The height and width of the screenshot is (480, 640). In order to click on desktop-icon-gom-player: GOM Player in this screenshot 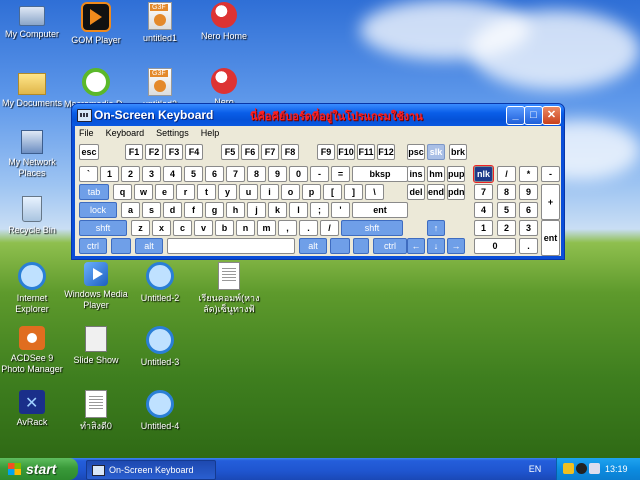, I will do `click(96, 24)`.